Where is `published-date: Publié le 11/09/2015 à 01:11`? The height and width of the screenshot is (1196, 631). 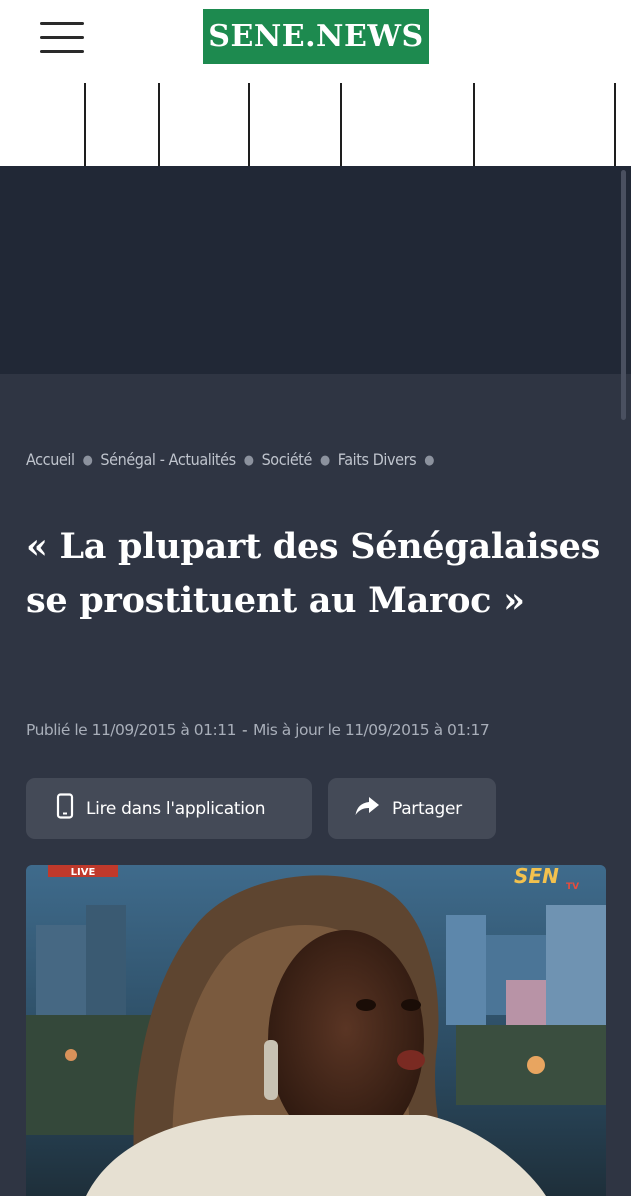
published-date: Publié le 11/09/2015 à 01:11 is located at coordinates (131, 730).